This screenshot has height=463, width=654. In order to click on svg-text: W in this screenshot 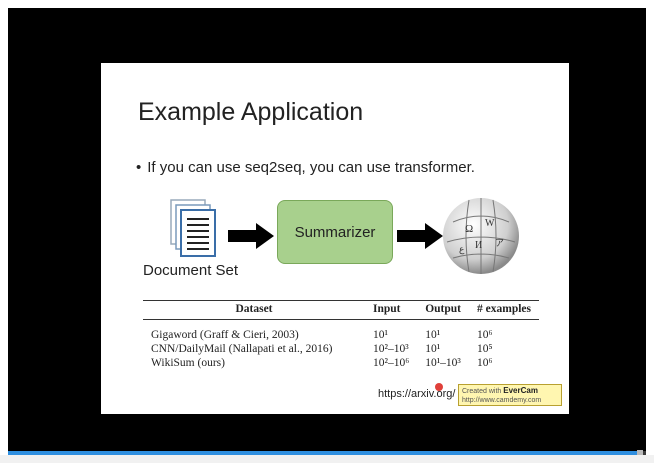, I will do `click(490, 223)`.